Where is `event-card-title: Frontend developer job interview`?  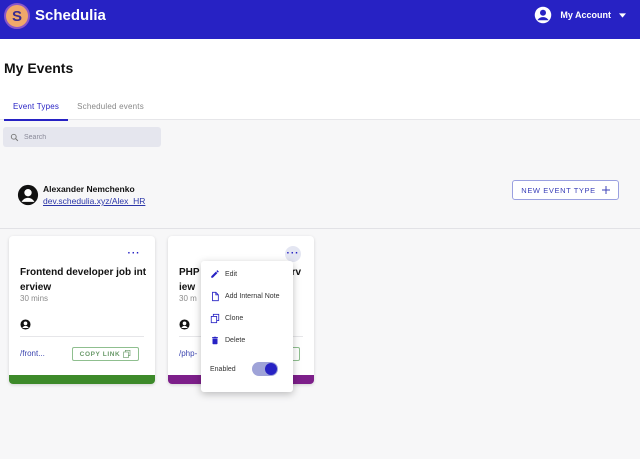
event-card-title: Frontend developer job interview is located at coordinates (83, 280).